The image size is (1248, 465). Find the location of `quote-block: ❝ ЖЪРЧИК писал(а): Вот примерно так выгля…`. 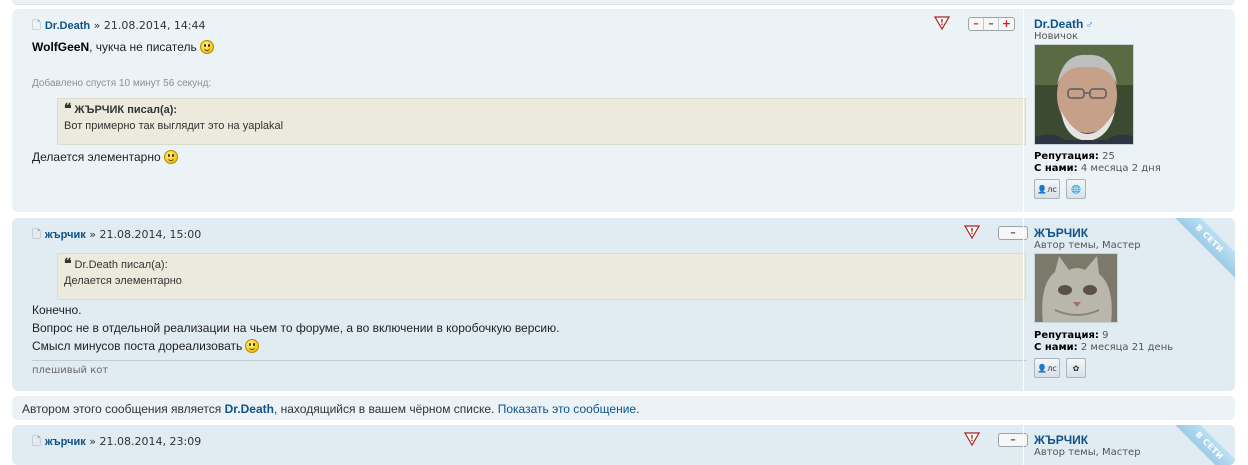

quote-block: ❝ ЖЪРЧИК писал(а): Вот примерно так выгля… is located at coordinates (541, 121).